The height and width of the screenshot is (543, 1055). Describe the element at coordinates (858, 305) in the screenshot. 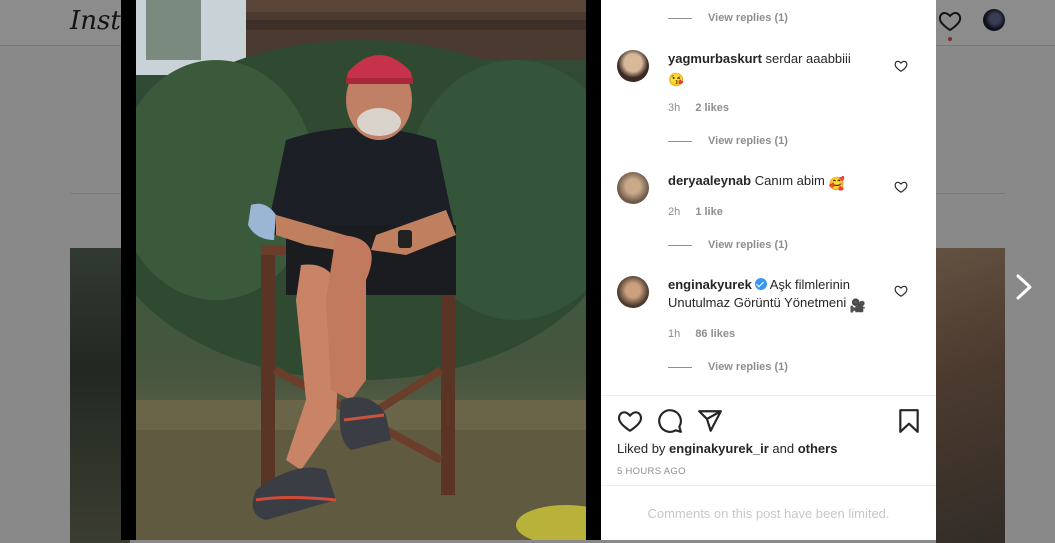

I see `movie-camera-emoji-icon: 🎥` at that location.